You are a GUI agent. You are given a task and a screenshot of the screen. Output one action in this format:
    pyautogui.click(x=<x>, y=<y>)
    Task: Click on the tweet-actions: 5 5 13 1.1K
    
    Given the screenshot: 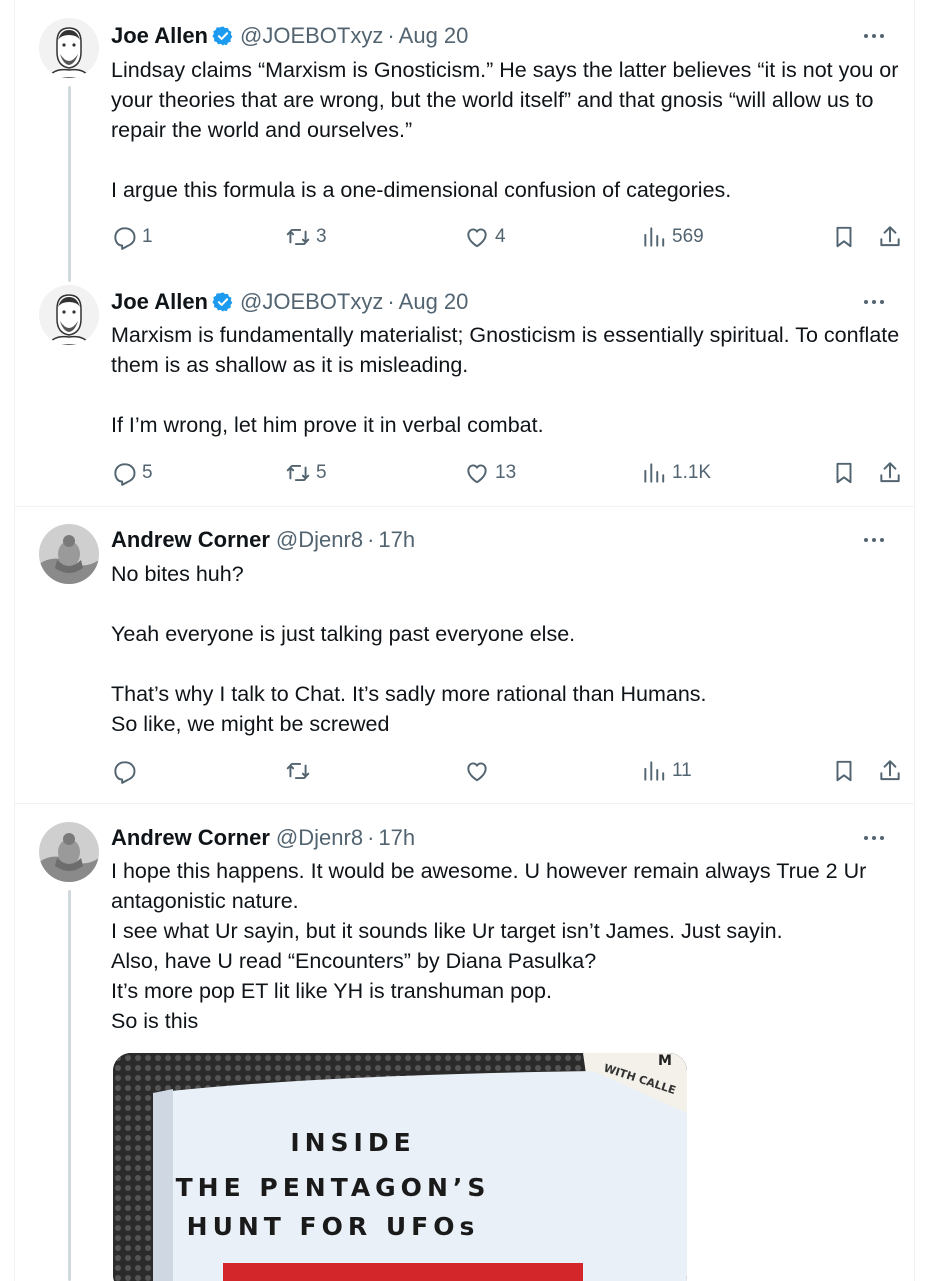 What is the action you would take?
    pyautogui.click(x=506, y=473)
    